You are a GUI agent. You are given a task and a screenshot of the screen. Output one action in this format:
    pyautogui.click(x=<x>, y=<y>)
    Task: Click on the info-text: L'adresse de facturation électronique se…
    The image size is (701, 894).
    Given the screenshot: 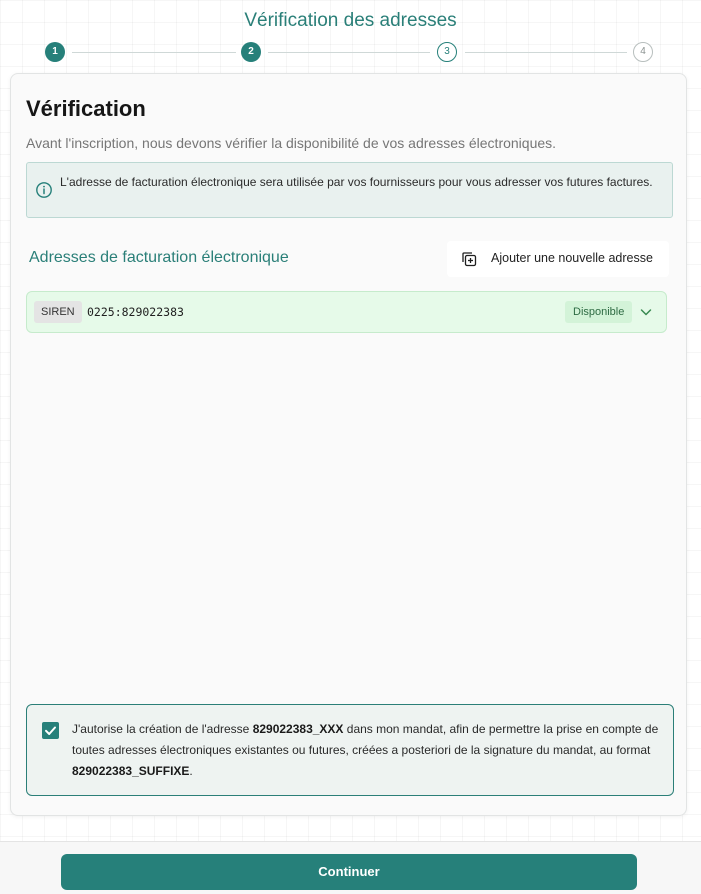 What is the action you would take?
    pyautogui.click(x=356, y=182)
    